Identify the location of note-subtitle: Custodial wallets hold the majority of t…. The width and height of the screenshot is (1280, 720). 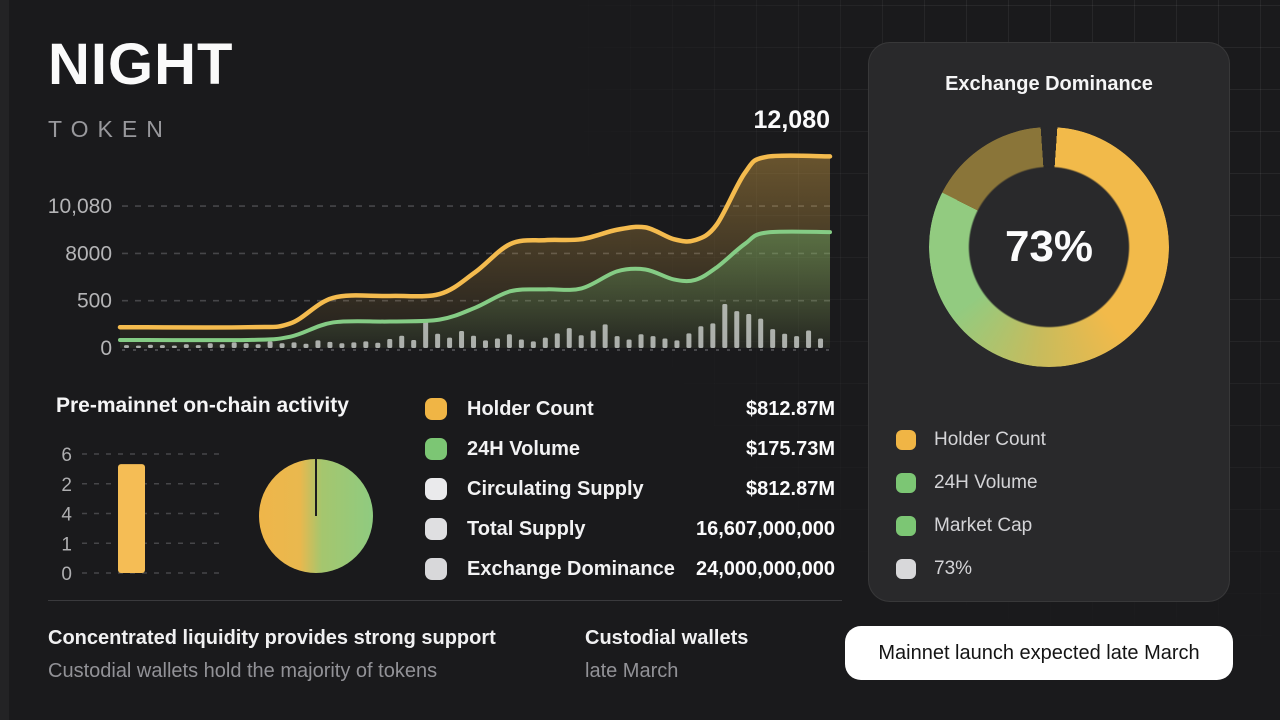
(243, 671).